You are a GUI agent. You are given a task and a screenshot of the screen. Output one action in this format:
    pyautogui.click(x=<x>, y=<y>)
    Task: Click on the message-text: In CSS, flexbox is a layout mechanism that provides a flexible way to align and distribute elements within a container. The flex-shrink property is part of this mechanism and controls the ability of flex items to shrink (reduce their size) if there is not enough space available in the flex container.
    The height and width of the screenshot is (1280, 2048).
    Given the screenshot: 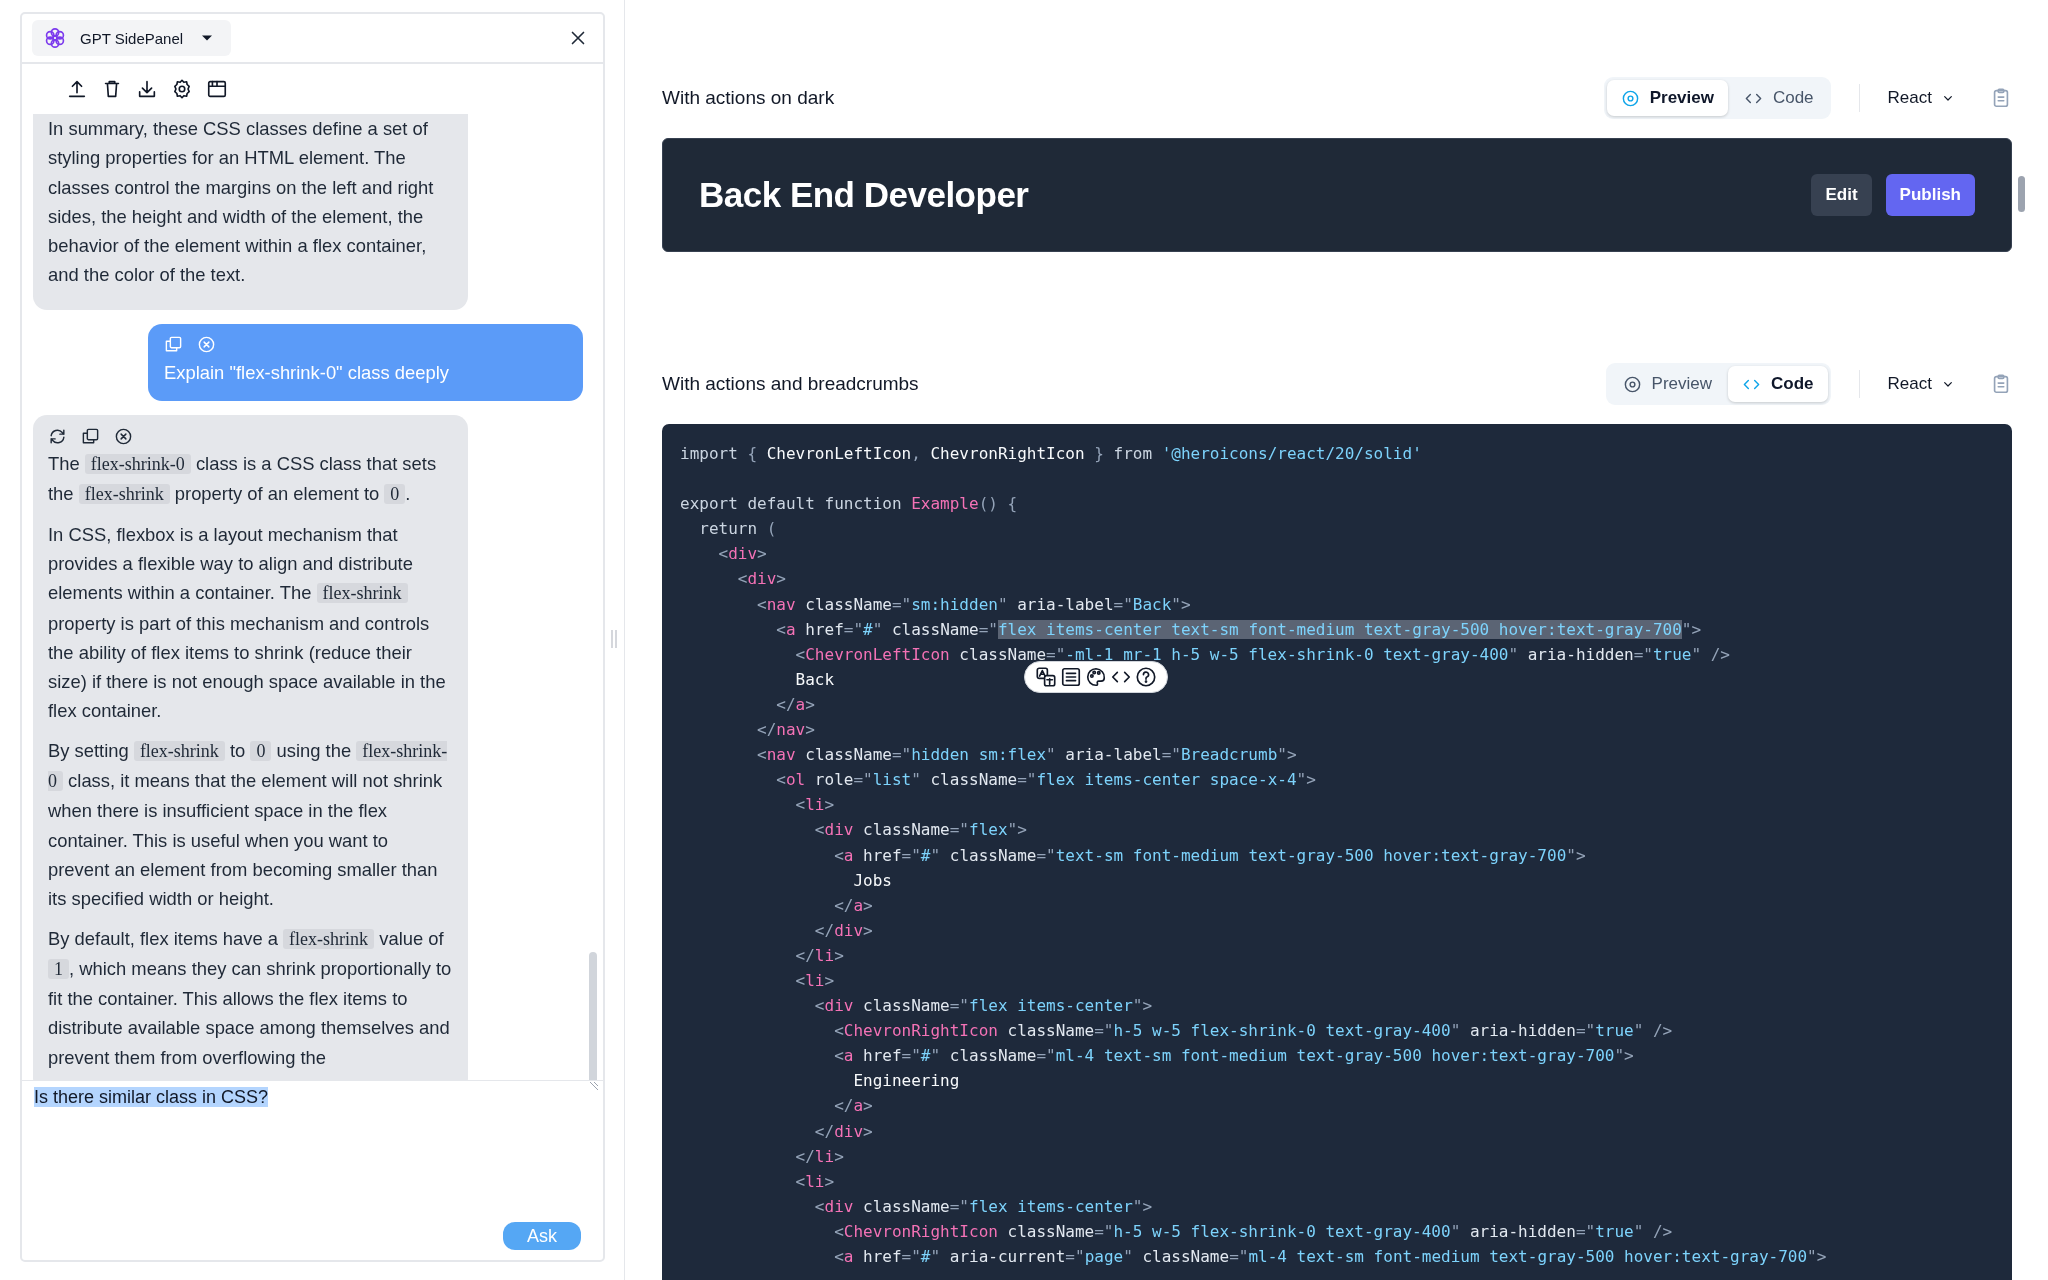 What is the action you would take?
    pyautogui.click(x=247, y=623)
    